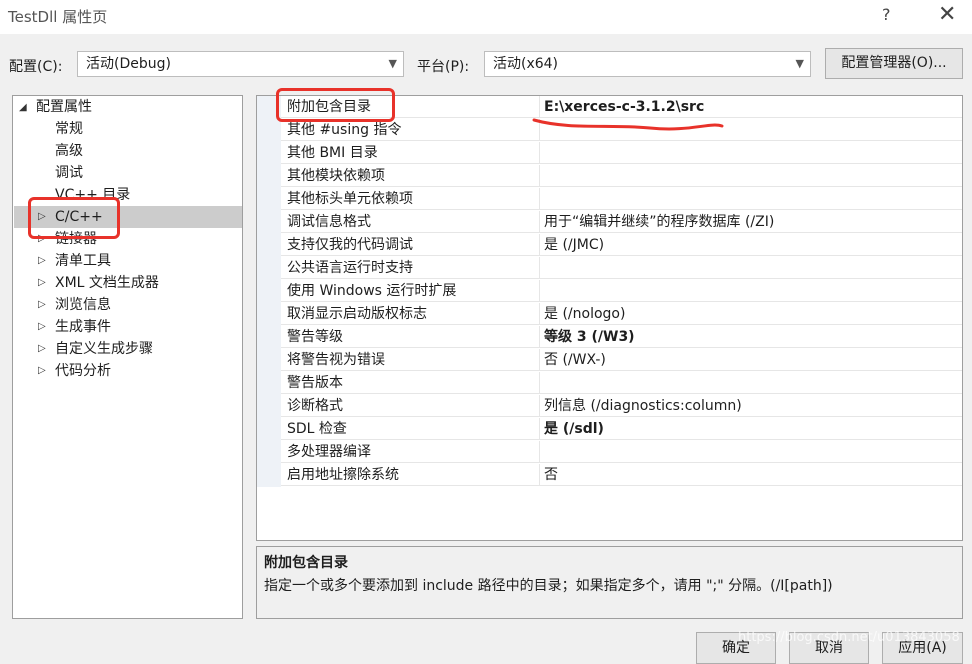 Image resolution: width=972 pixels, height=664 pixels. Describe the element at coordinates (83, 305) in the screenshot. I see `tree-item-browse-info: 浏览信息` at that location.